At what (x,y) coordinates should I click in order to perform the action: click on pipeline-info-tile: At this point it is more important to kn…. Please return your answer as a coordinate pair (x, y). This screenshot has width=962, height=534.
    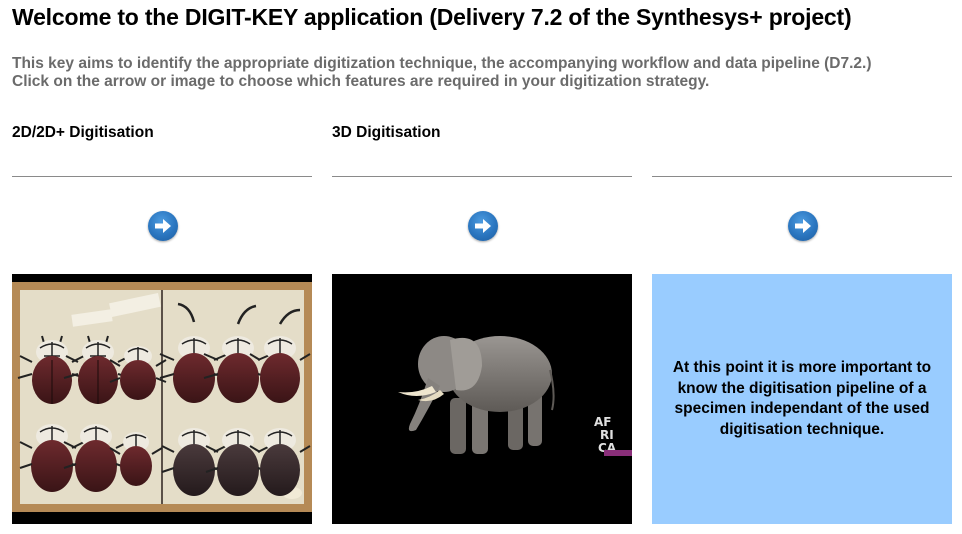
    Looking at the image, I should click on (802, 399).